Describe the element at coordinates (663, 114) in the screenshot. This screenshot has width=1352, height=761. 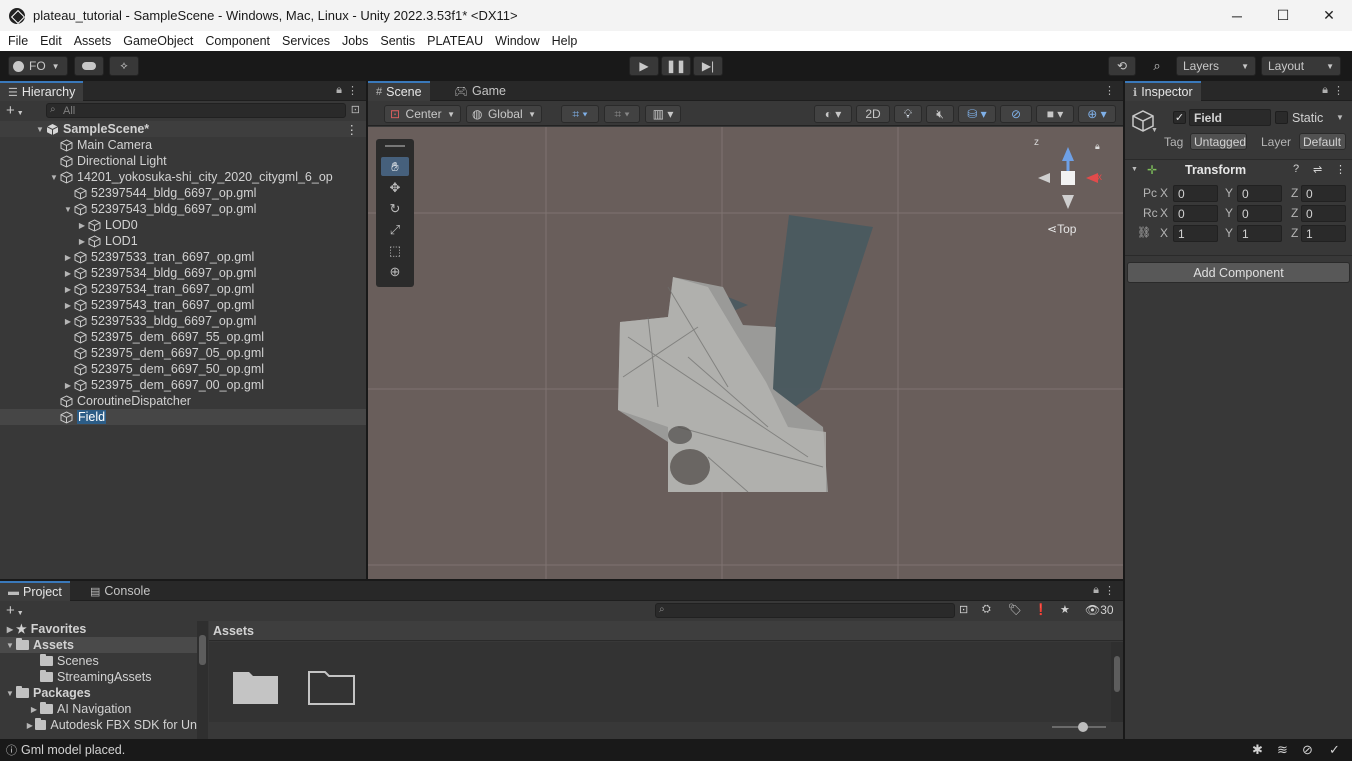
I see `ruler-dropdown: ▥ ▾` at that location.